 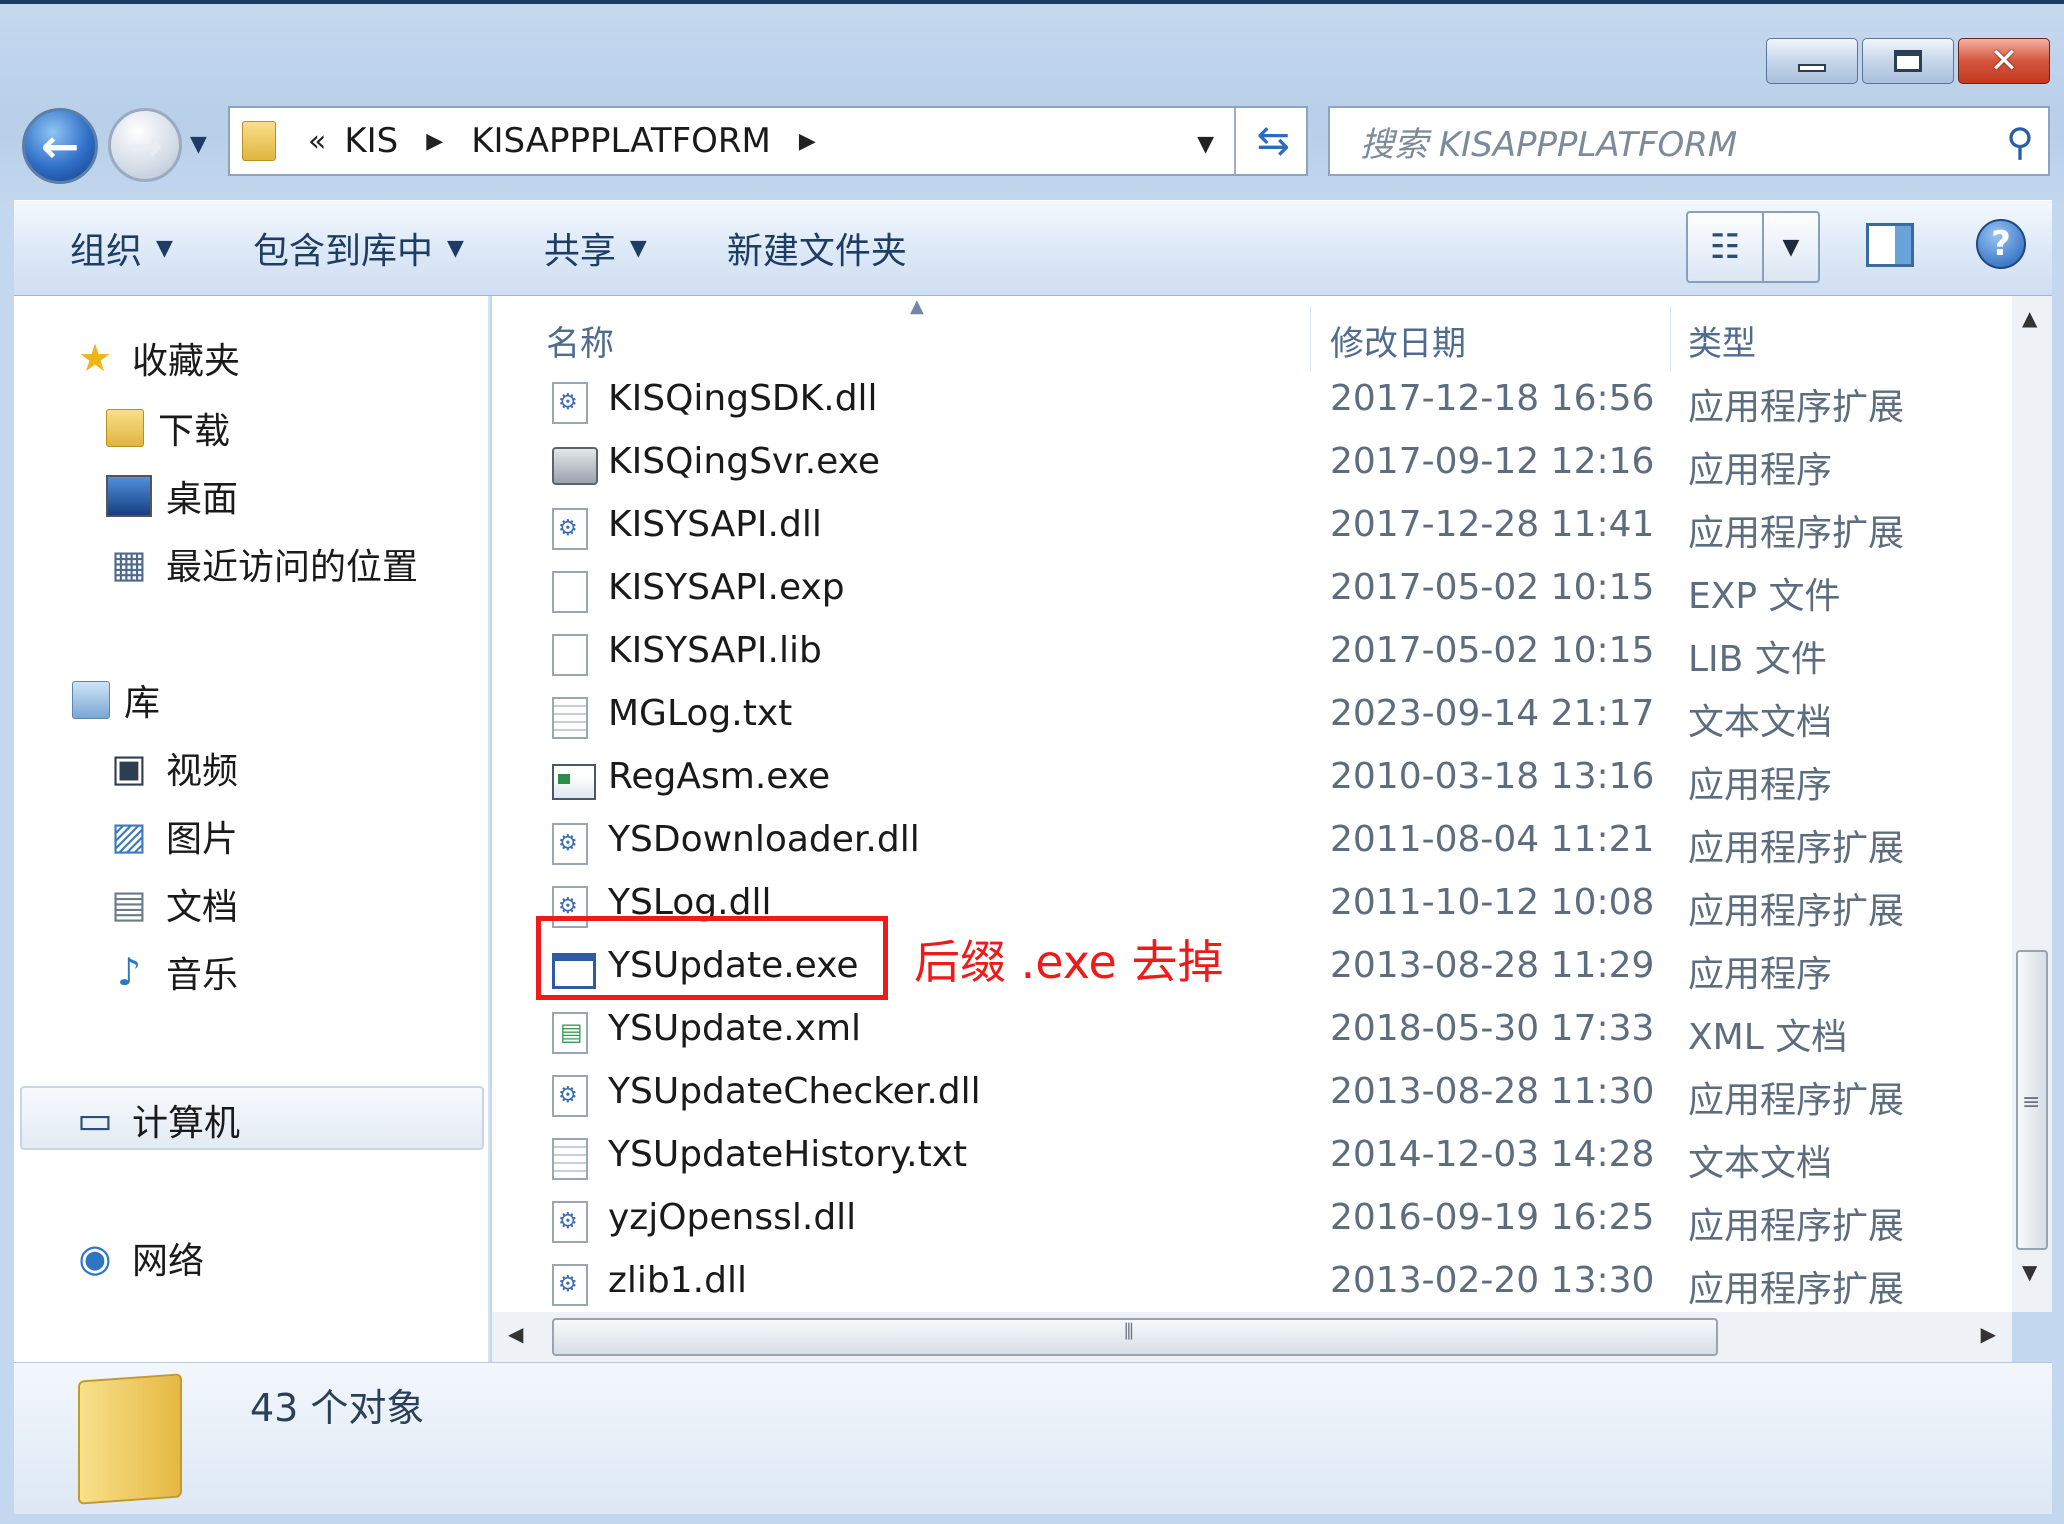 I want to click on nav-item-label: 桌面, so click(x=202, y=499).